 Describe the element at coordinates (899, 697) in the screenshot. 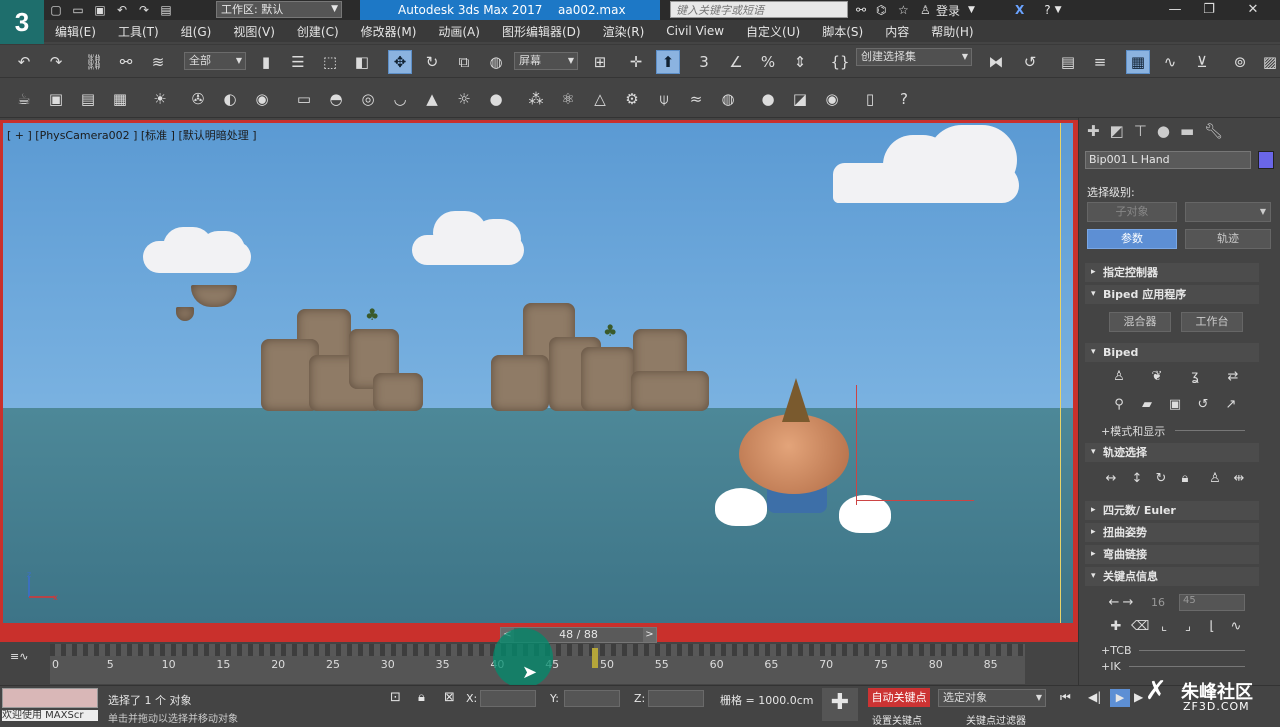

I see `auto-key-button: 自动关键点` at that location.